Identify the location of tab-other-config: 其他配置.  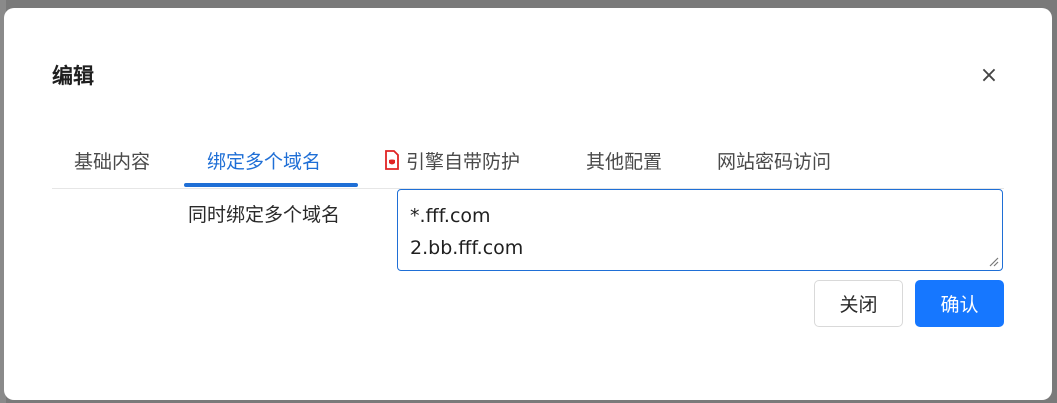
(624, 160).